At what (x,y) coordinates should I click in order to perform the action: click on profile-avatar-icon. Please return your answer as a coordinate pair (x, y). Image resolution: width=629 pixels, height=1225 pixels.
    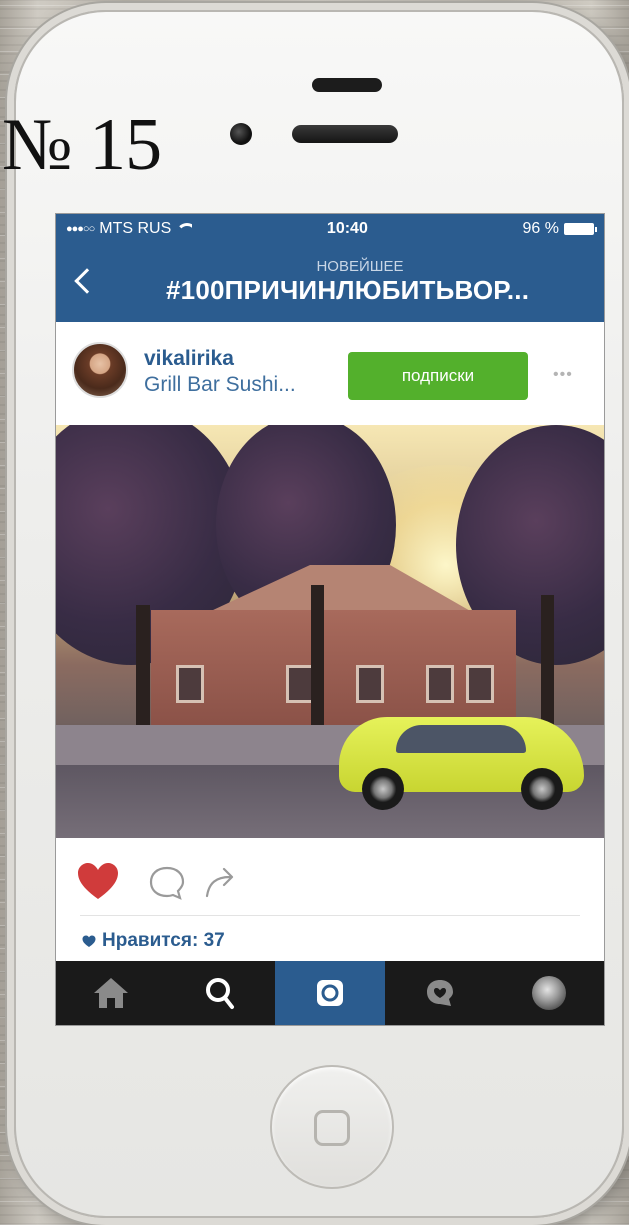
    Looking at the image, I should click on (549, 993).